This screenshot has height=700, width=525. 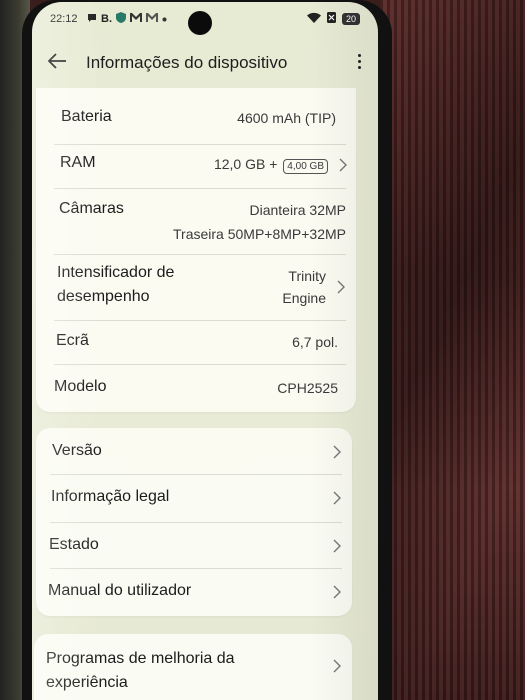 I want to click on list-item-version: Versão, so click(x=194, y=458).